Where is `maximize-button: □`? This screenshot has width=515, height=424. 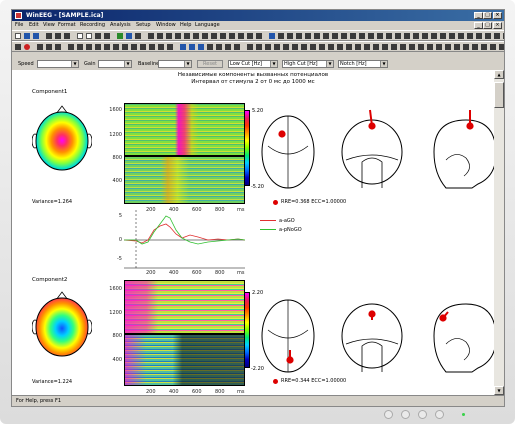 maximize-button: □ is located at coordinates (487, 15).